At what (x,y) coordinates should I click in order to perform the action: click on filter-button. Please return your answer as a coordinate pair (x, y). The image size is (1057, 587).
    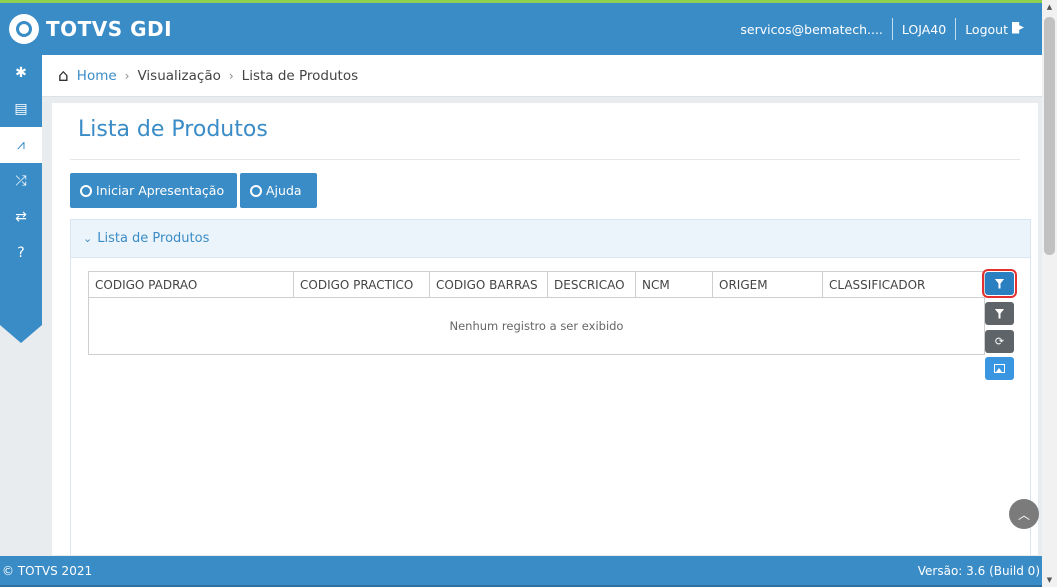
    Looking at the image, I should click on (999, 283).